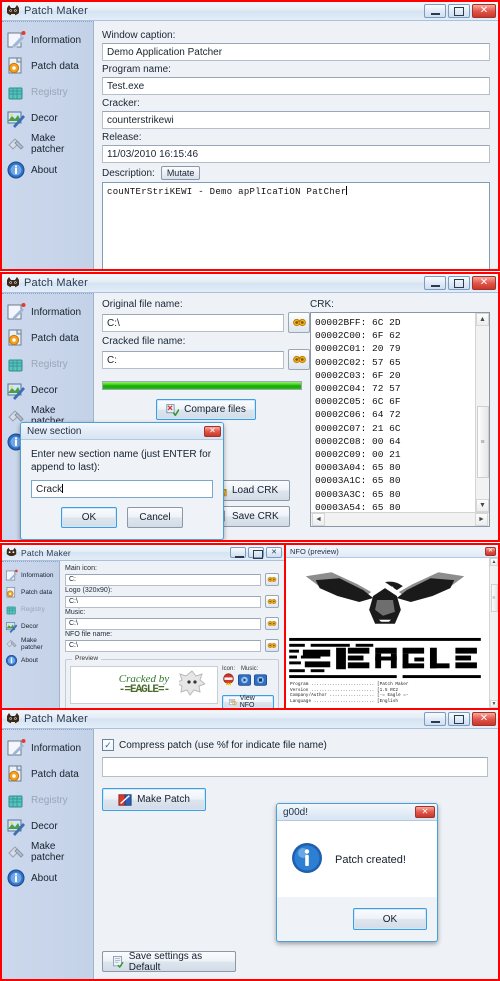 Image resolution: width=500 pixels, height=981 pixels. I want to click on save-settings-label: Save settings as Default, so click(165, 961).